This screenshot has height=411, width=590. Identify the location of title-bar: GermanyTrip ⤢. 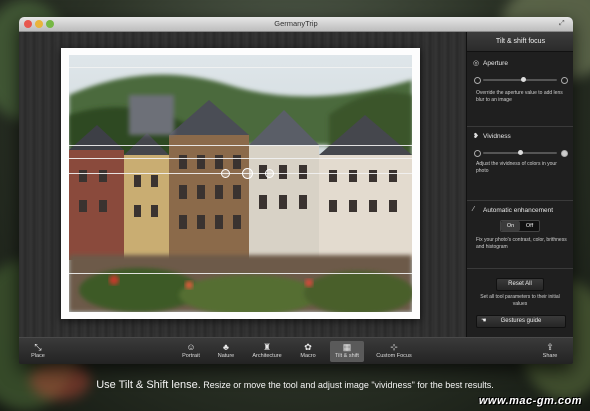
(296, 24).